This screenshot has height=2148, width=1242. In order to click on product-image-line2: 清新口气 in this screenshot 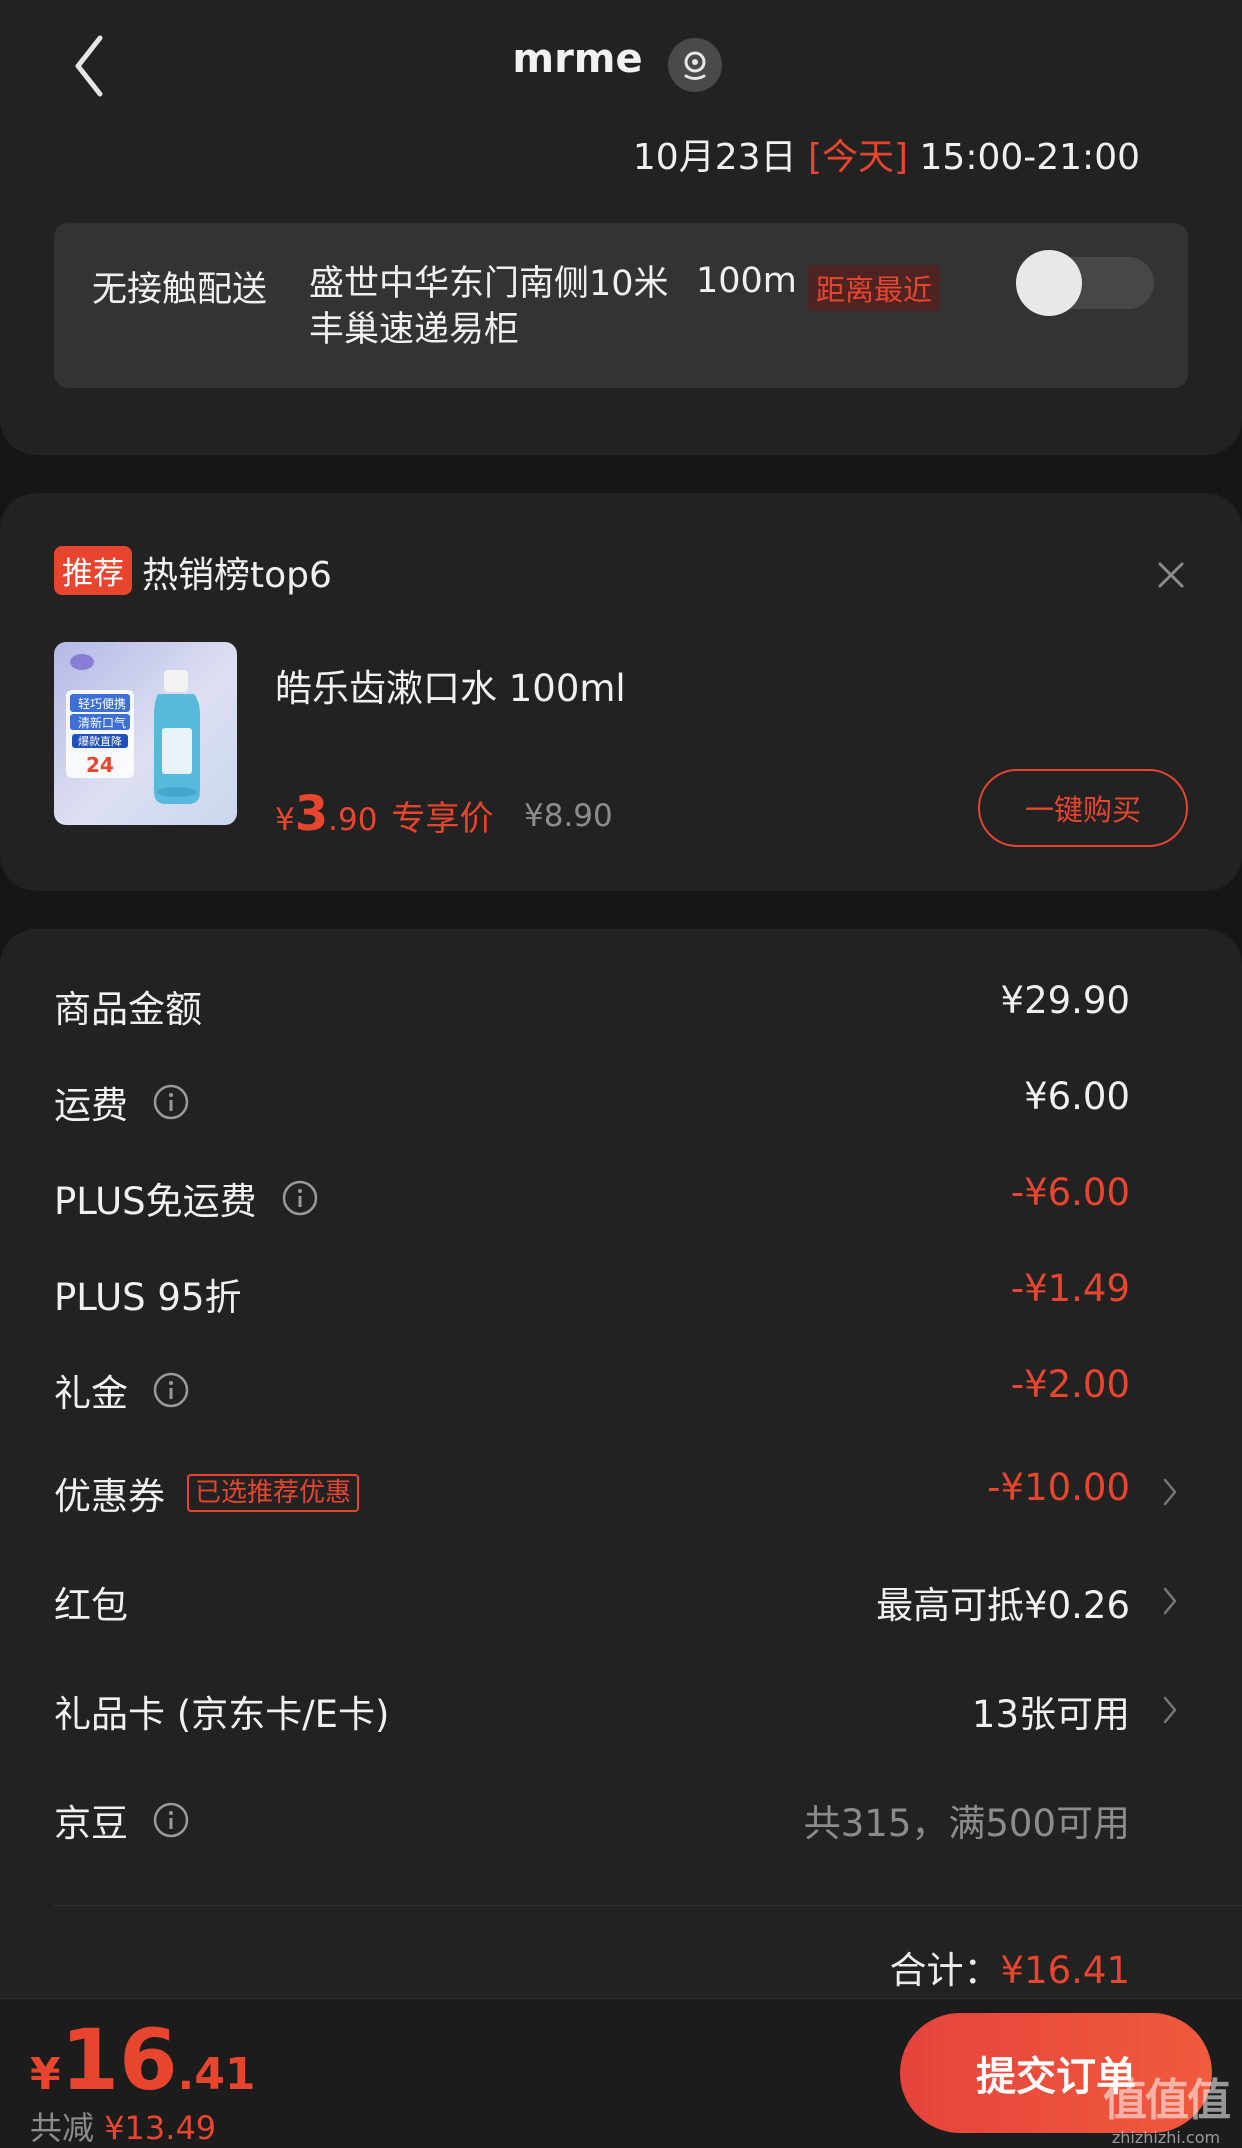, I will do `click(102, 722)`.